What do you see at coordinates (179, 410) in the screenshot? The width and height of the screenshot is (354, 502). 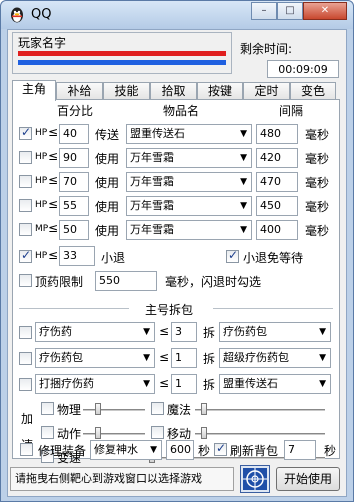 I see `magic-label: 魔法` at bounding box center [179, 410].